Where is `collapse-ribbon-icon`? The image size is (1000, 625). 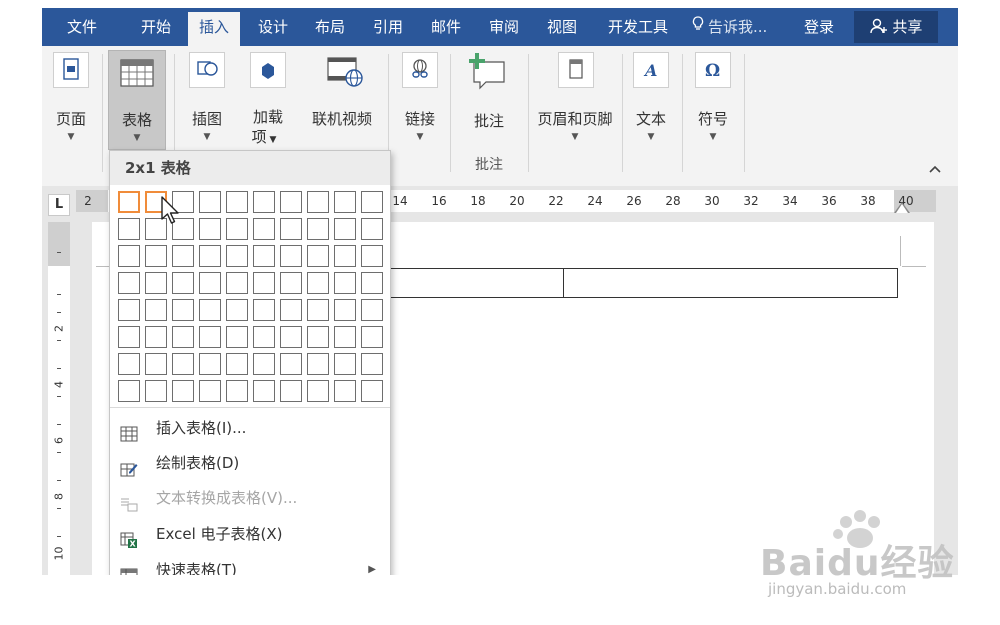
collapse-ribbon-icon is located at coordinates (935, 170).